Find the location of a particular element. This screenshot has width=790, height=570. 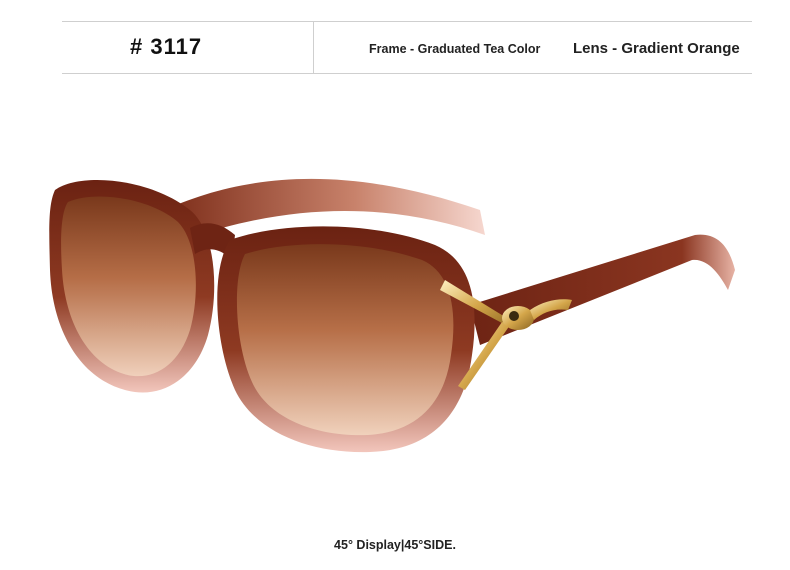

header-divider is located at coordinates (313, 47).